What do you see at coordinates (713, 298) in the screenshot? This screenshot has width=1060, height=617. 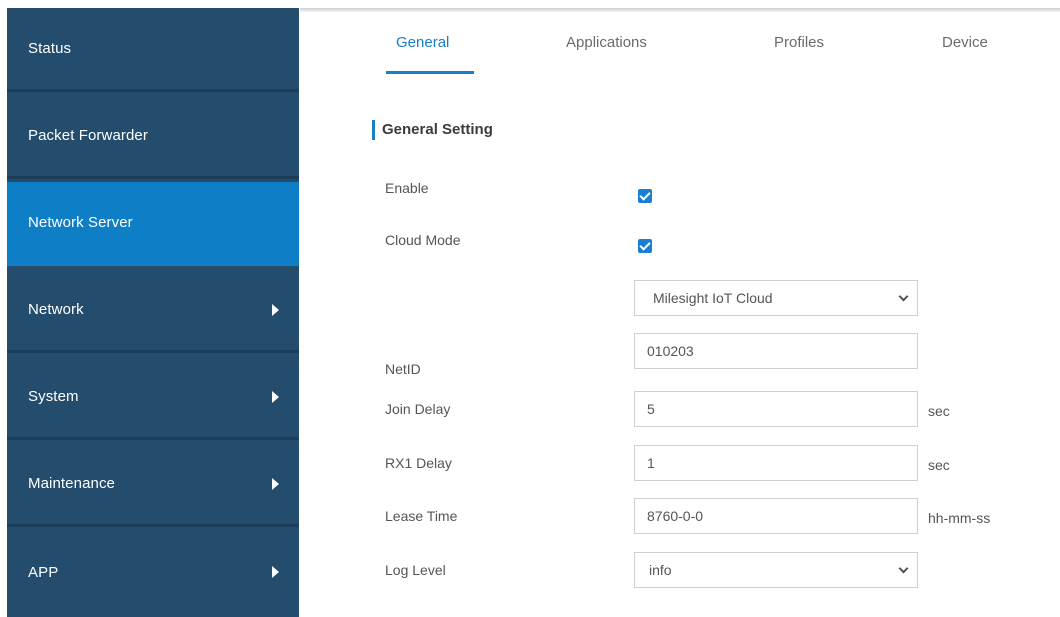 I see `cloud-provider-value: Milesight IoT Cloud` at bounding box center [713, 298].